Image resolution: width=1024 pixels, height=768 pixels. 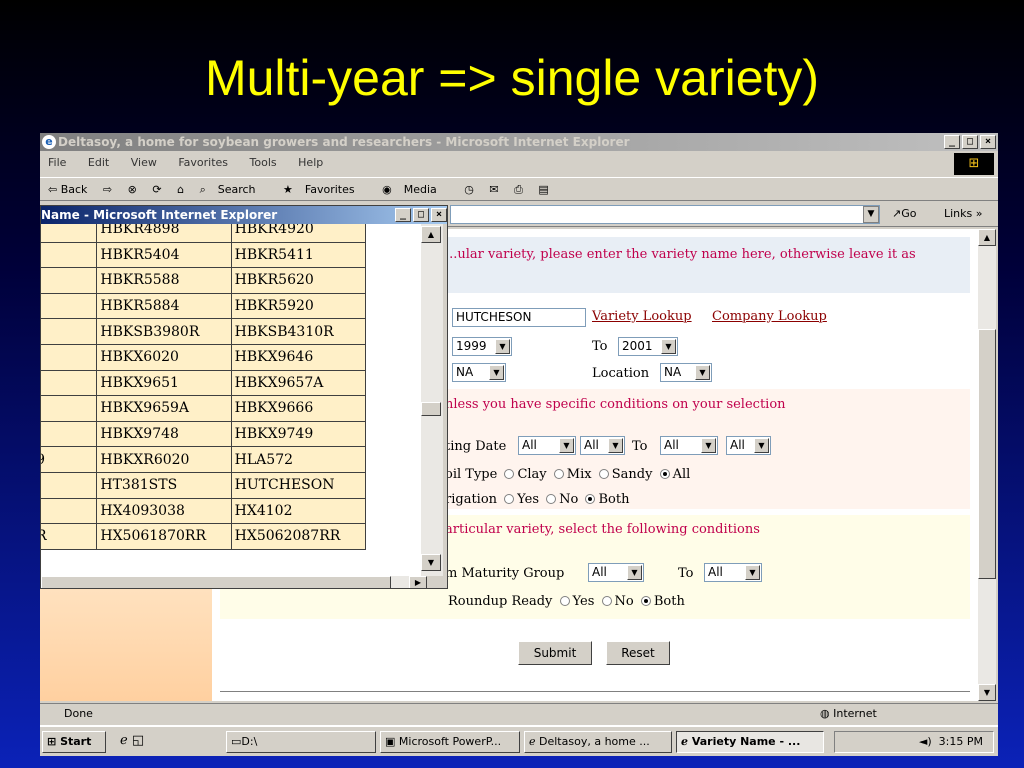 What do you see at coordinates (987, 454) in the screenshot?
I see `scroll-thumb` at bounding box center [987, 454].